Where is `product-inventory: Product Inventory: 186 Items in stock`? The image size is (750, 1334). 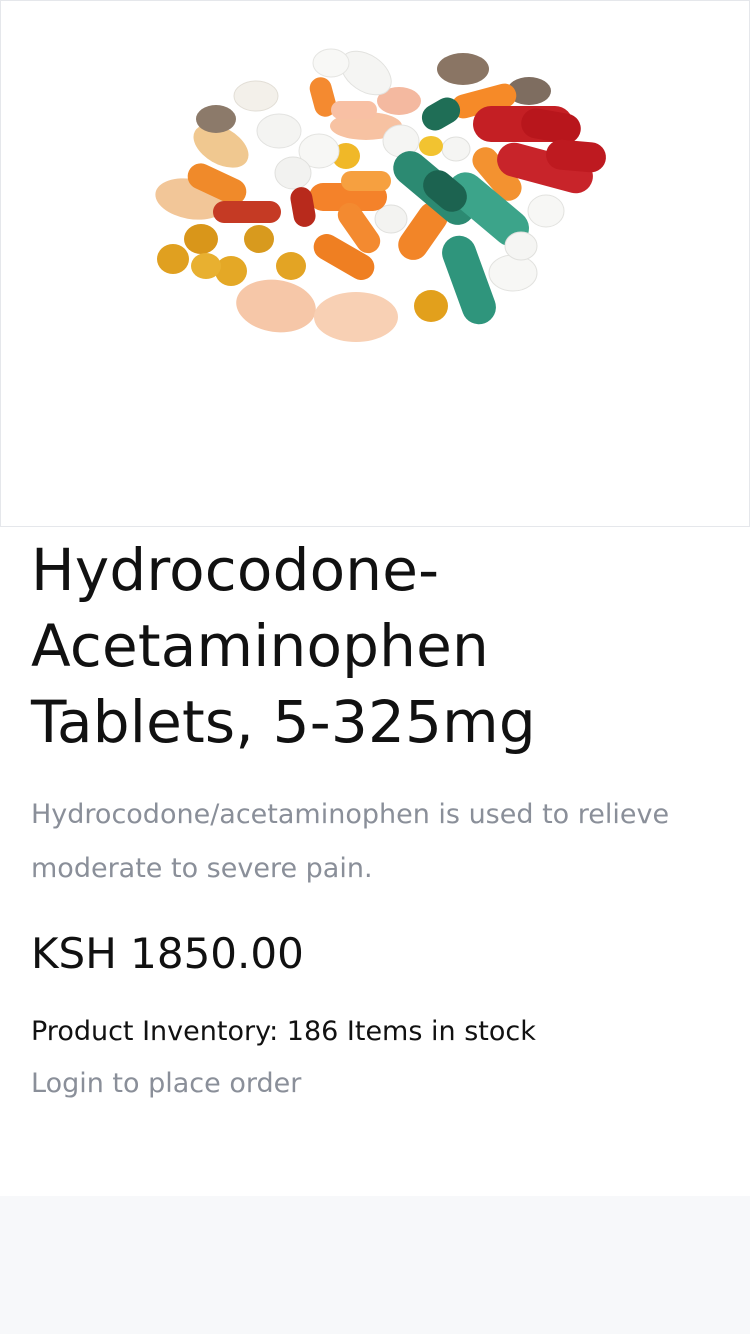 product-inventory: Product Inventory: 186 Items in stock is located at coordinates (283, 1031).